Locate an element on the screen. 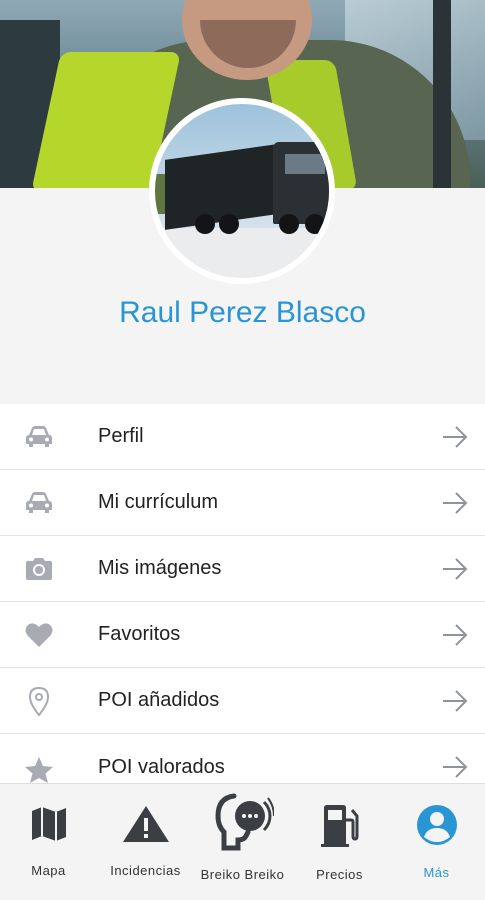 This screenshot has height=900, width=485. tab-incidencias: Incidencias is located at coordinates (145, 842).